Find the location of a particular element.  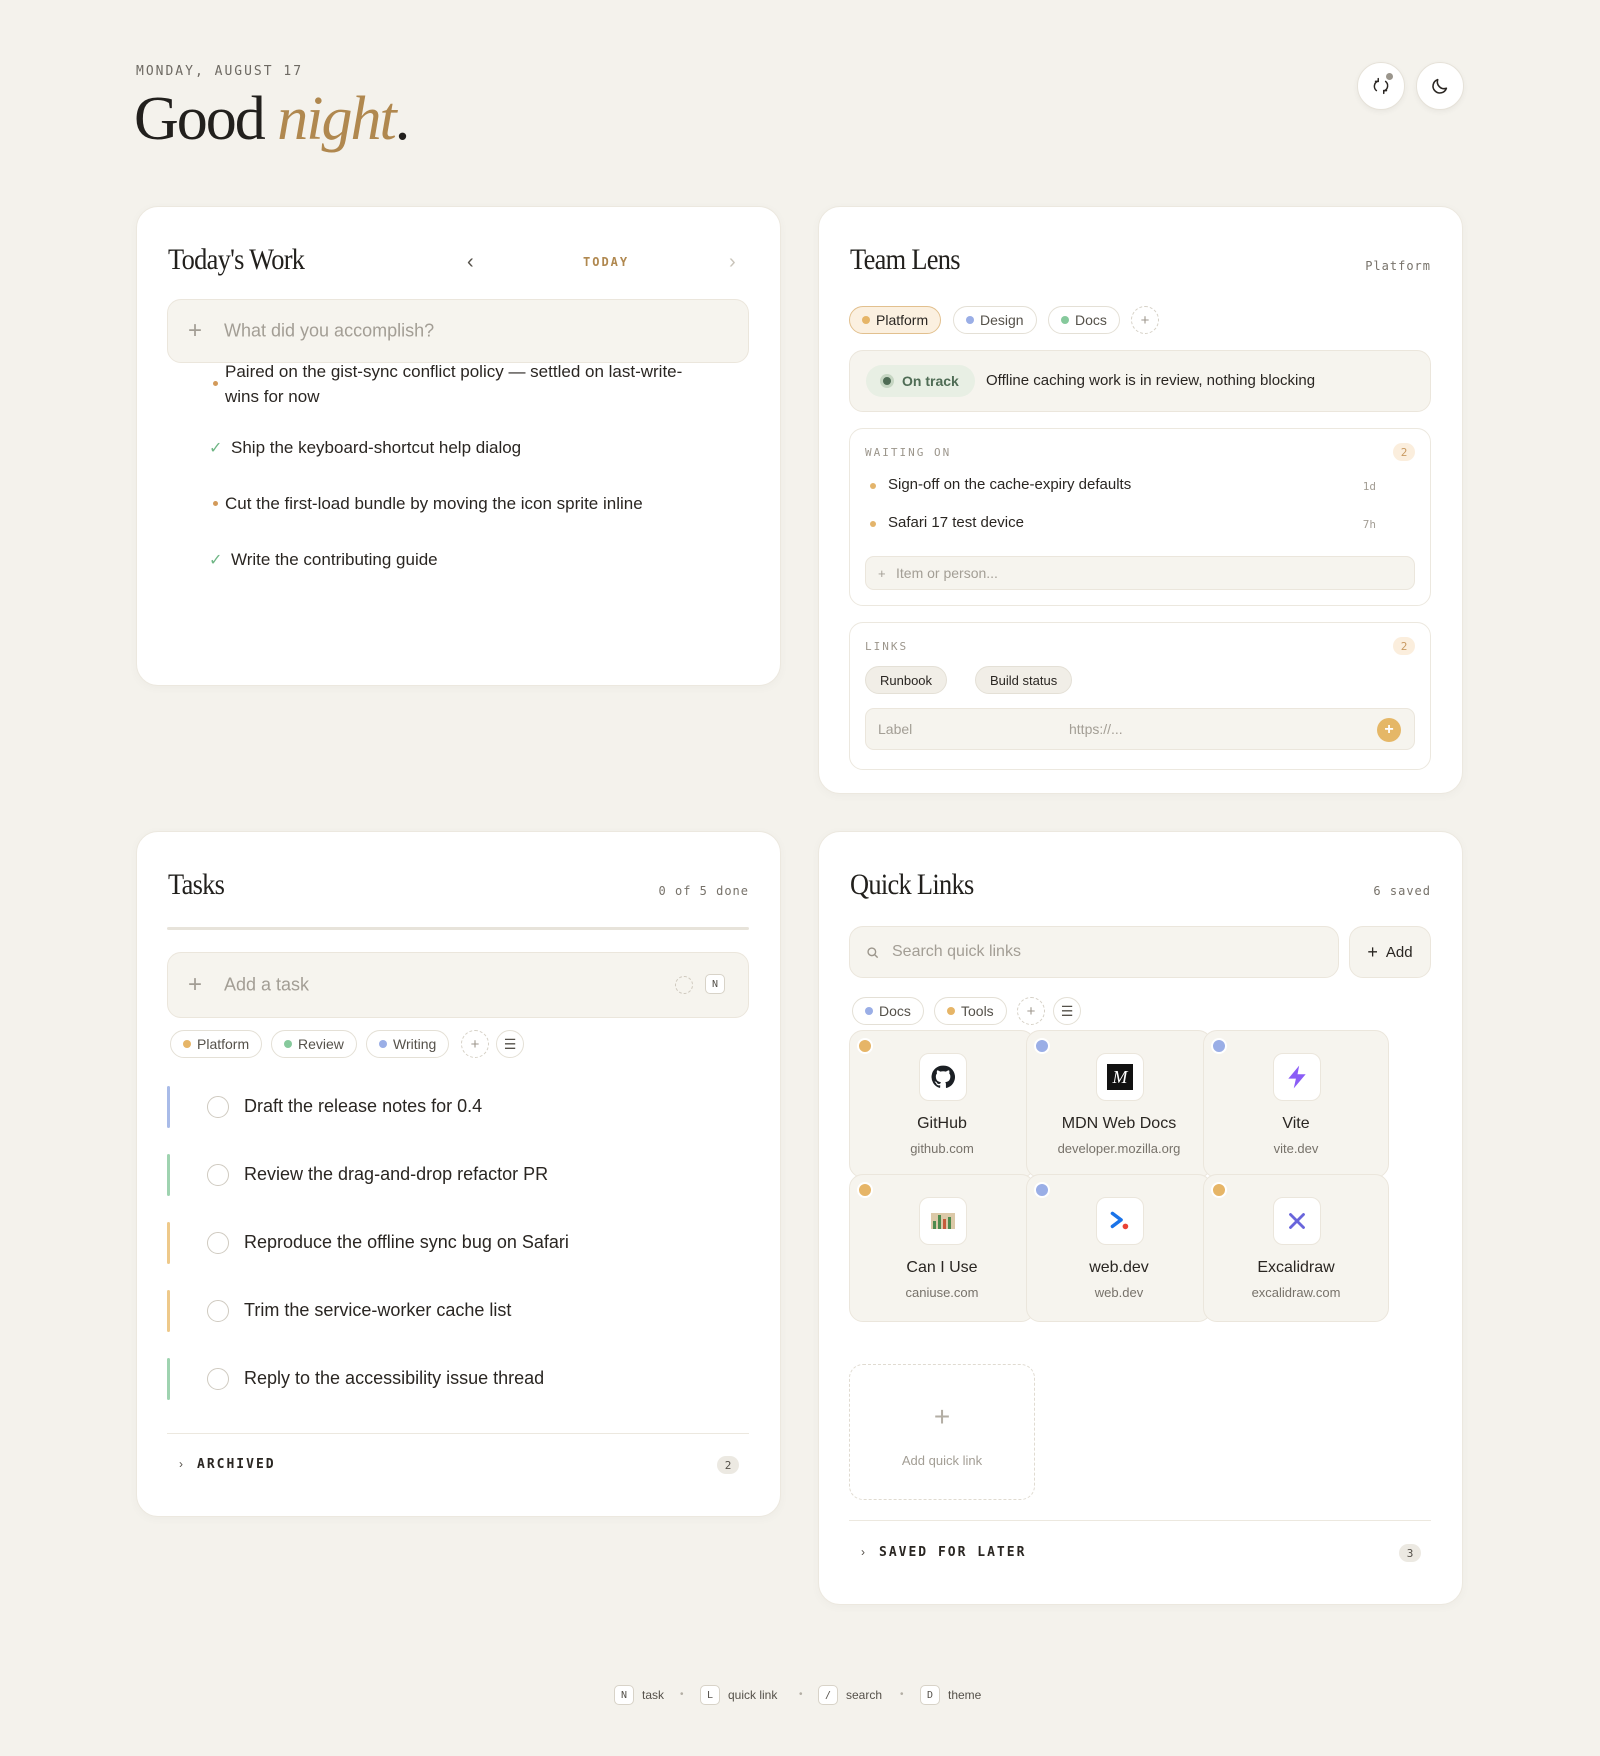

footer-shortcut: Lquick link is located at coordinates (738, 1695).